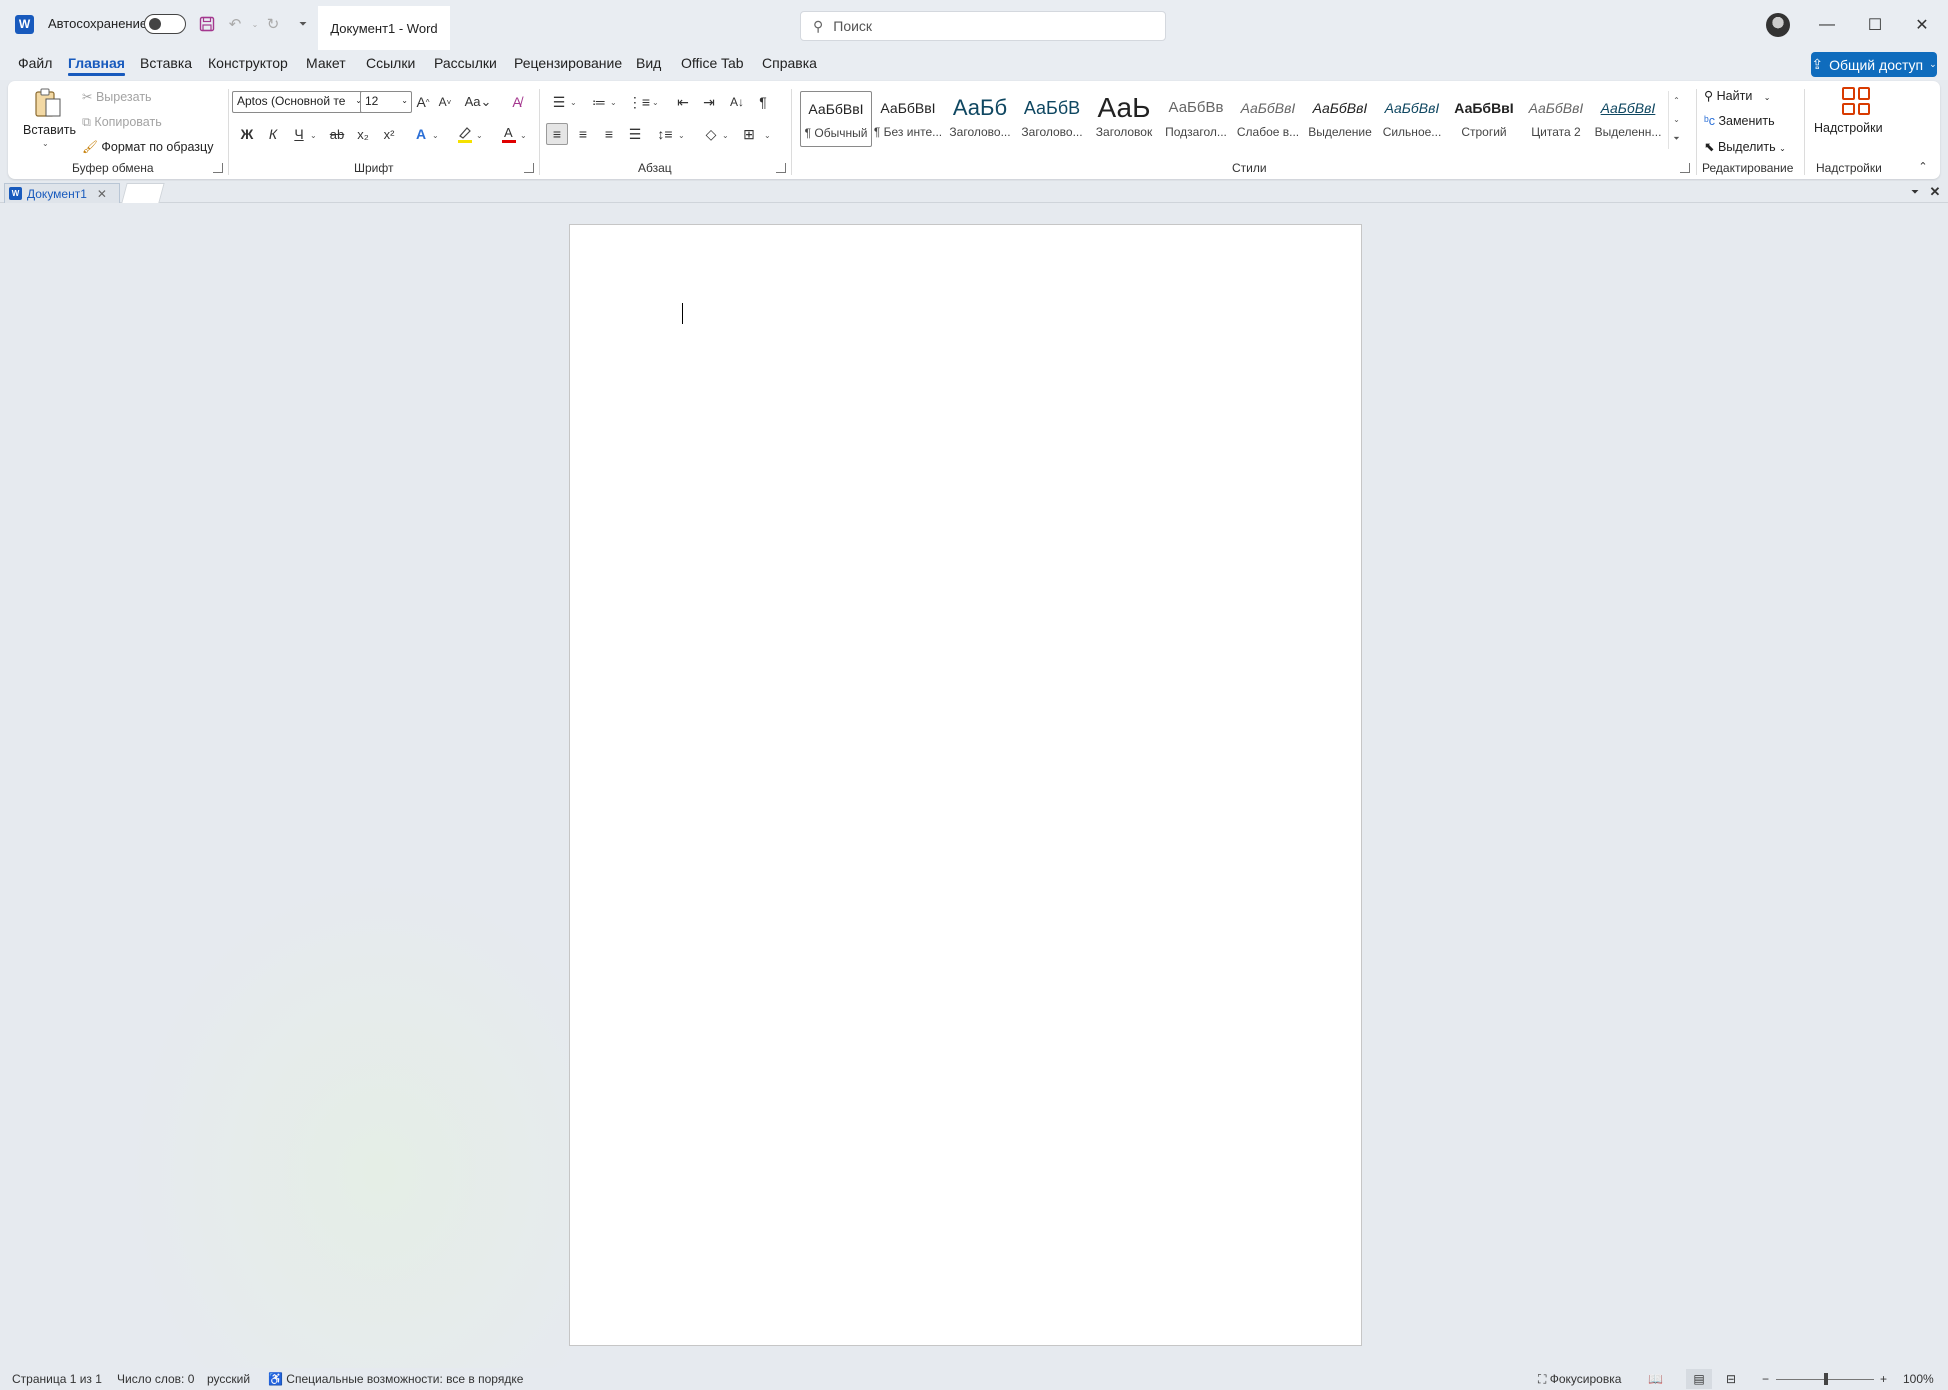 This screenshot has height=1390, width=1948. What do you see at coordinates (465, 63) in the screenshot?
I see `tab-mailings: Рассылки` at bounding box center [465, 63].